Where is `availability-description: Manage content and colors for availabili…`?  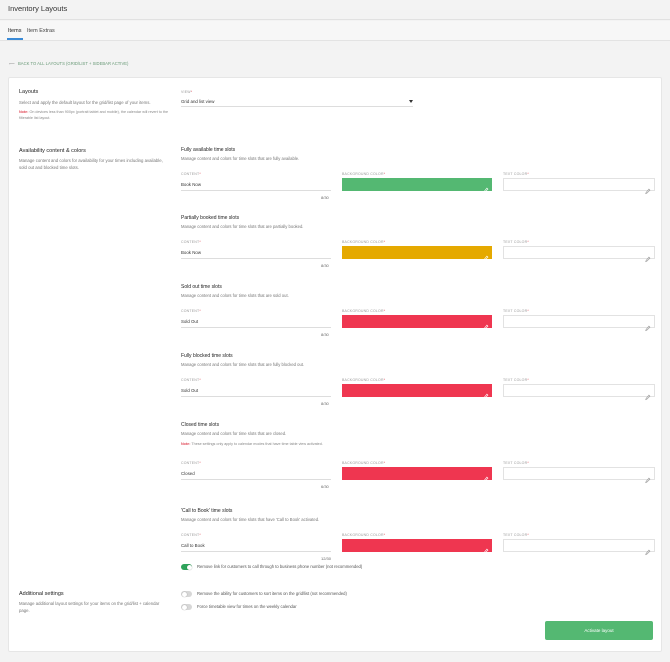 availability-description: Manage content and colors for availabili… is located at coordinates (91, 164).